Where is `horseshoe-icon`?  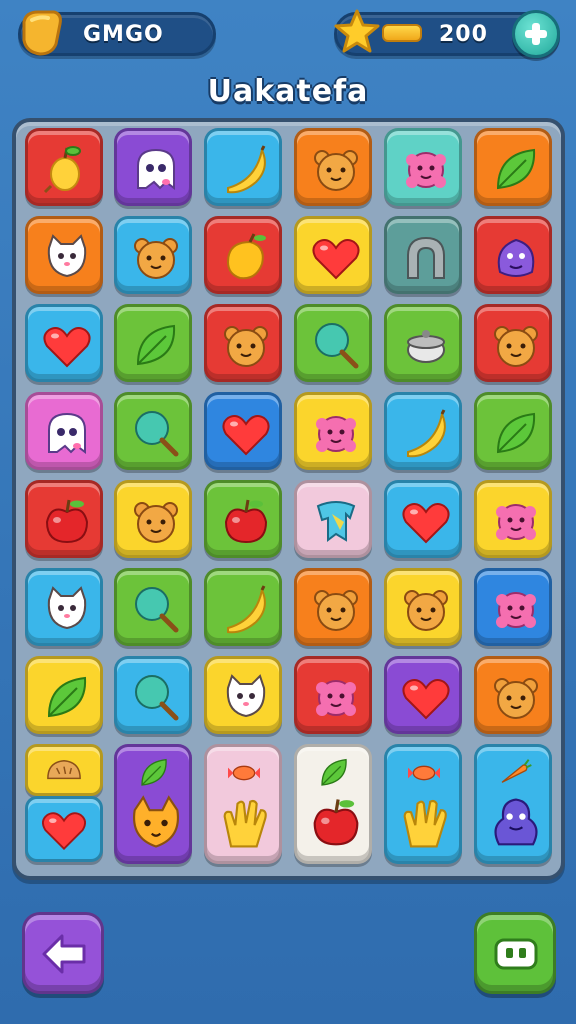 horseshoe-icon is located at coordinates (426, 257).